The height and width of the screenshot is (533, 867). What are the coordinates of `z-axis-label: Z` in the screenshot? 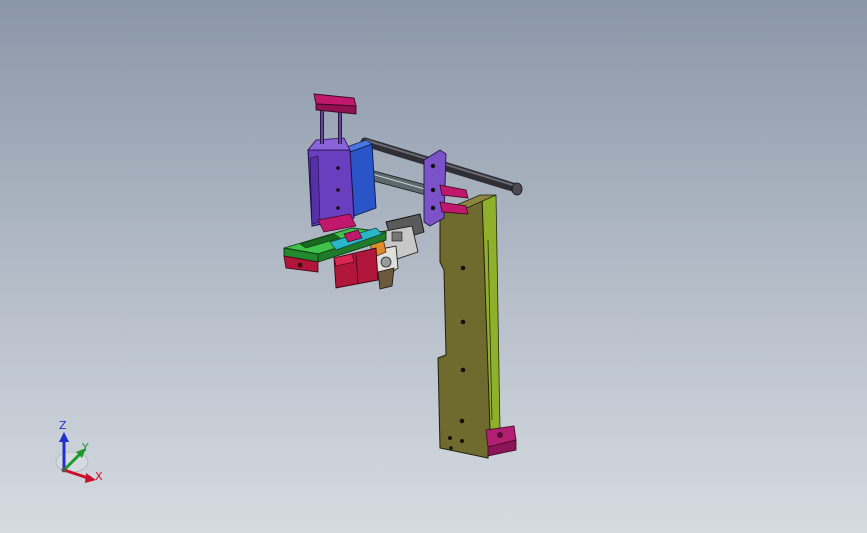 It's located at (63, 425).